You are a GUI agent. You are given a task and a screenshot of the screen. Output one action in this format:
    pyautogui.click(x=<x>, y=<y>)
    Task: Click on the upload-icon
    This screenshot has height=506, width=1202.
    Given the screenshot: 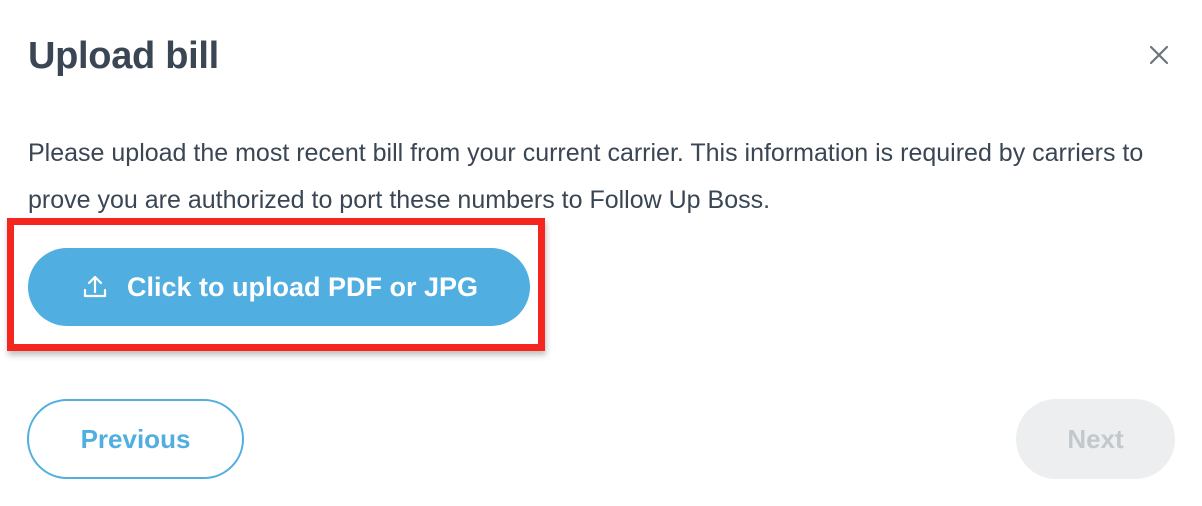 What is the action you would take?
    pyautogui.click(x=95, y=287)
    